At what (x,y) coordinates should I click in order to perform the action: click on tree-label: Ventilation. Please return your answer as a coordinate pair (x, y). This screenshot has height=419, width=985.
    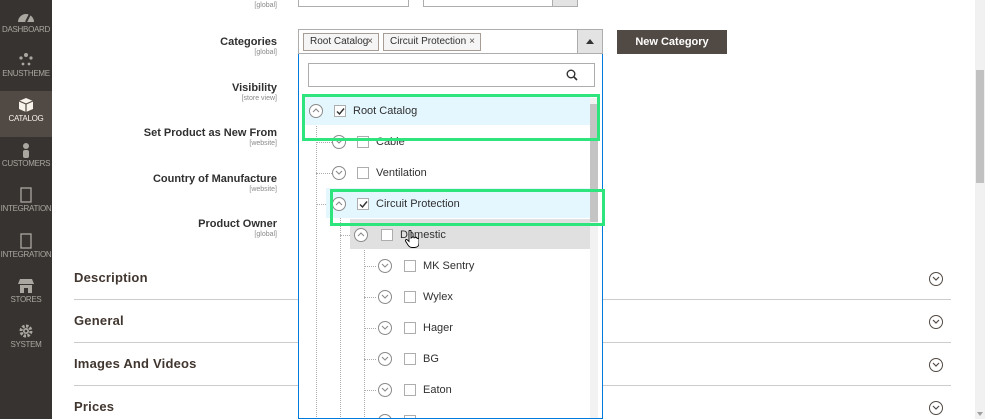
    Looking at the image, I should click on (401, 173).